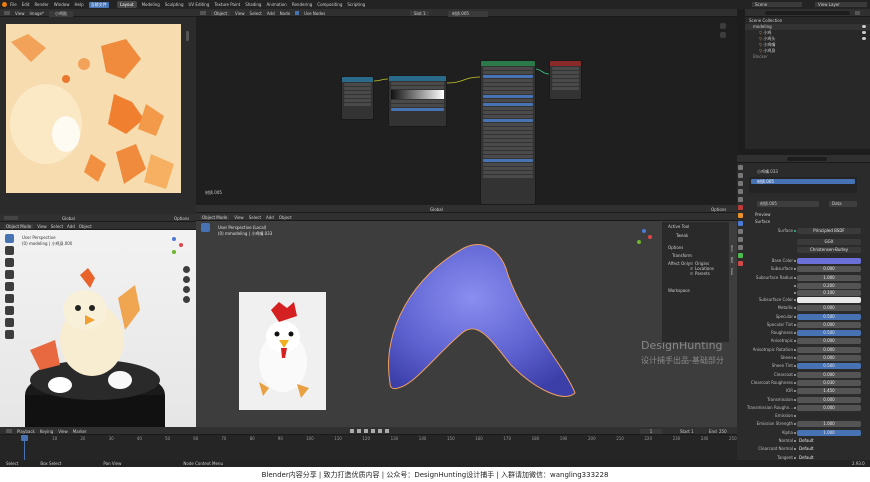  I want to click on beak-mesh, so click(481, 327).